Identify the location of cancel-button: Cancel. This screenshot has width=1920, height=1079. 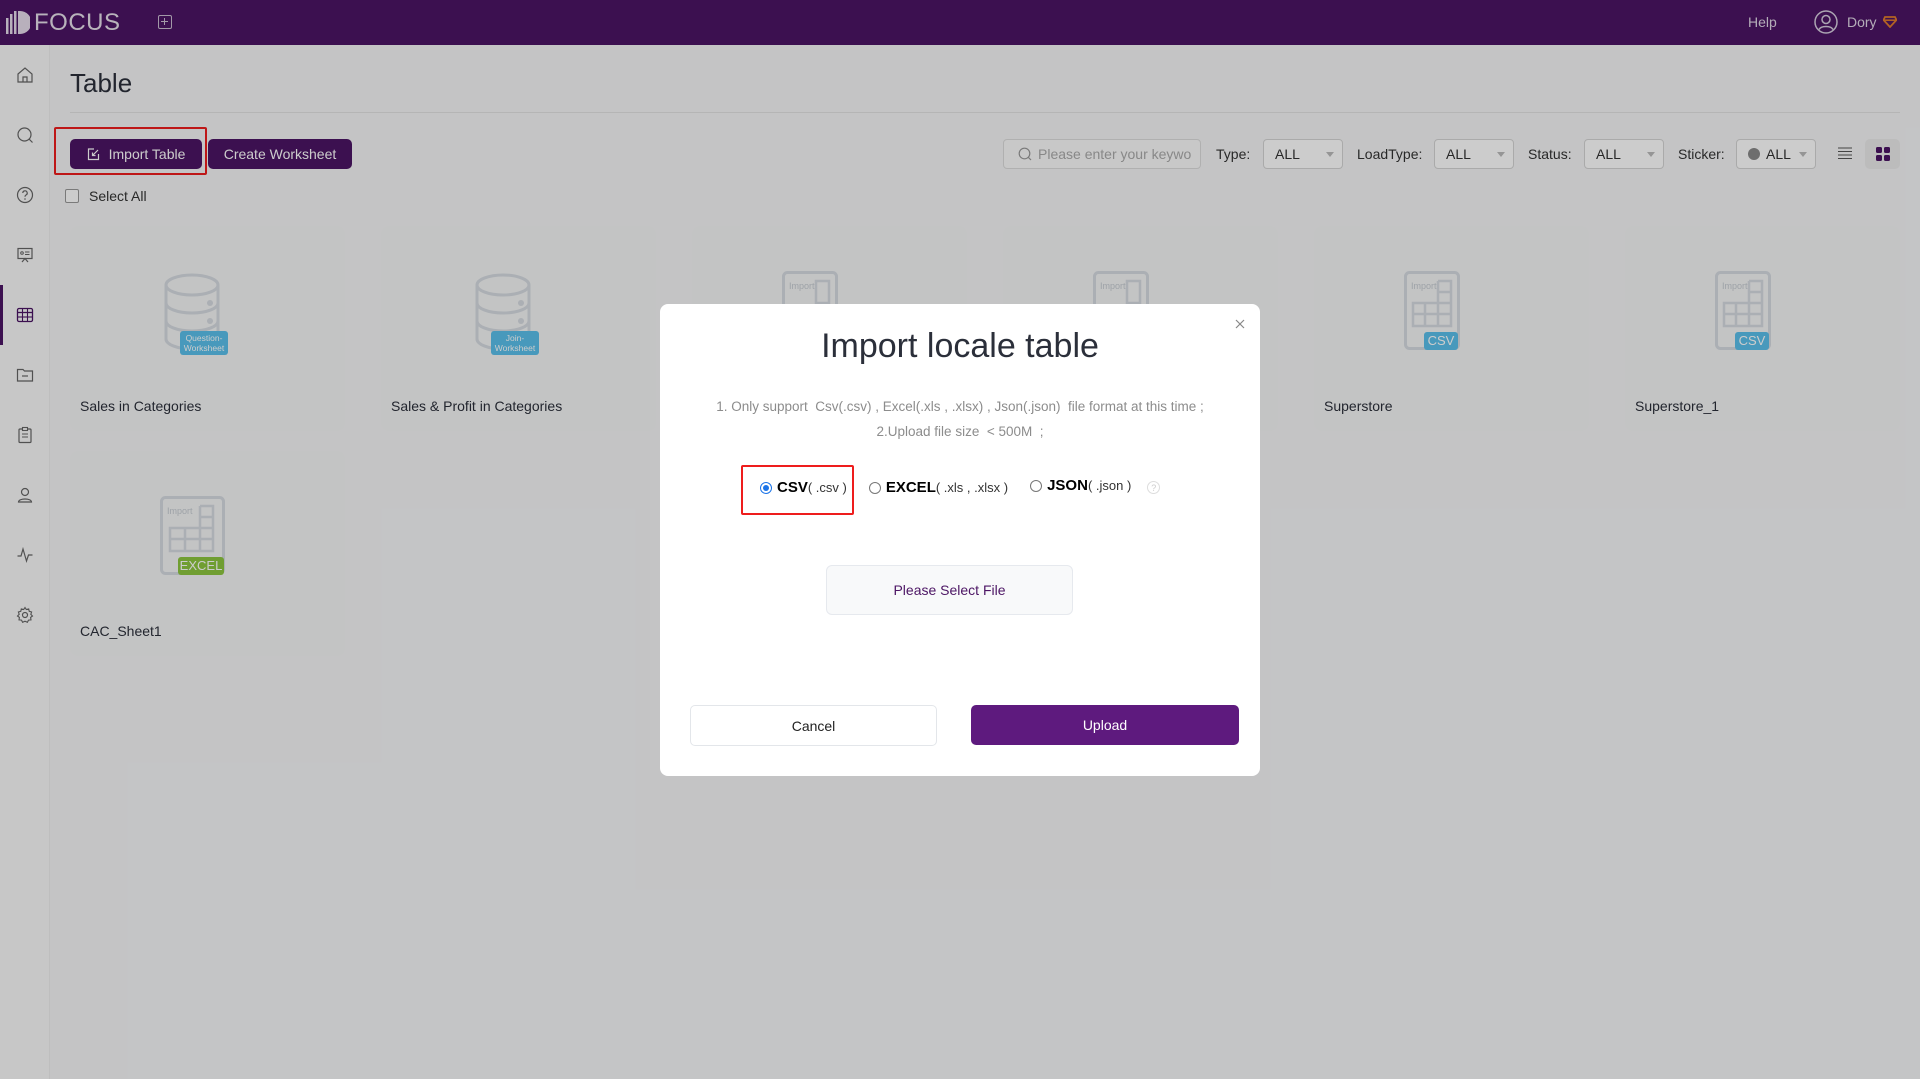
(813, 725).